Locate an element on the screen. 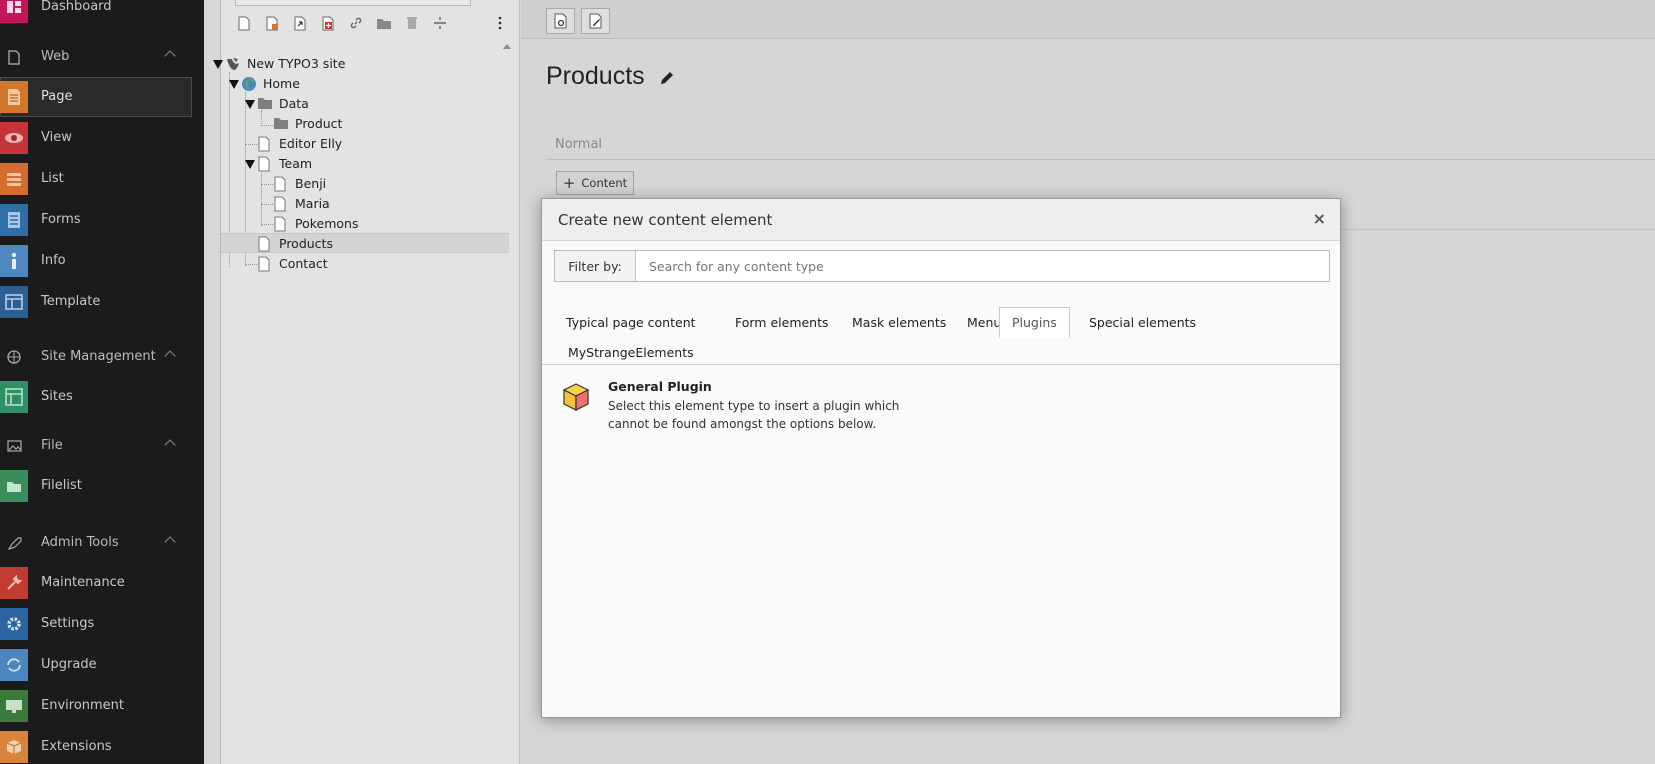 The height and width of the screenshot is (764, 1655). new-shortcut-page-icon is located at coordinates (300, 23).